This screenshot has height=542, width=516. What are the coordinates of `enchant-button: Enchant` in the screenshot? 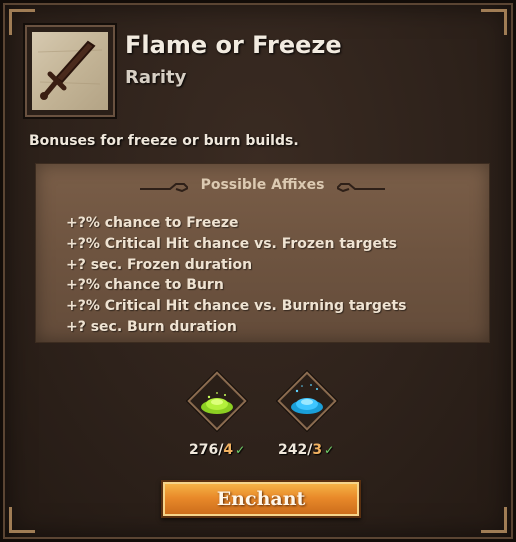 It's located at (261, 499).